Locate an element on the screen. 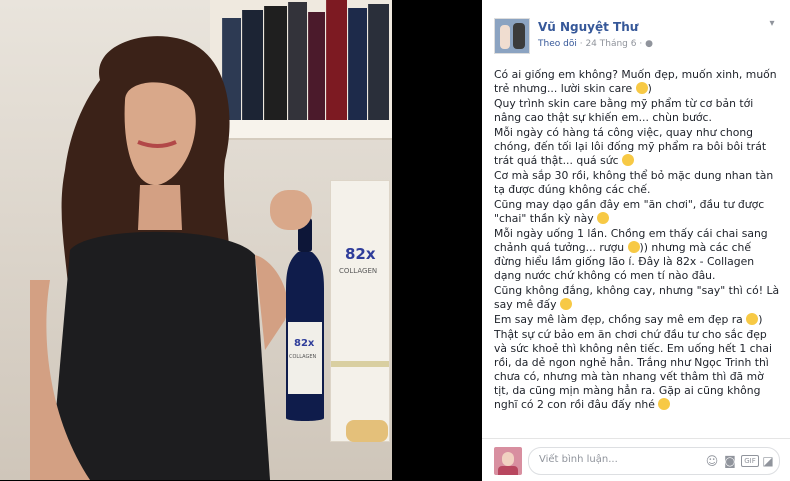  cream-jar is located at coordinates (367, 431).